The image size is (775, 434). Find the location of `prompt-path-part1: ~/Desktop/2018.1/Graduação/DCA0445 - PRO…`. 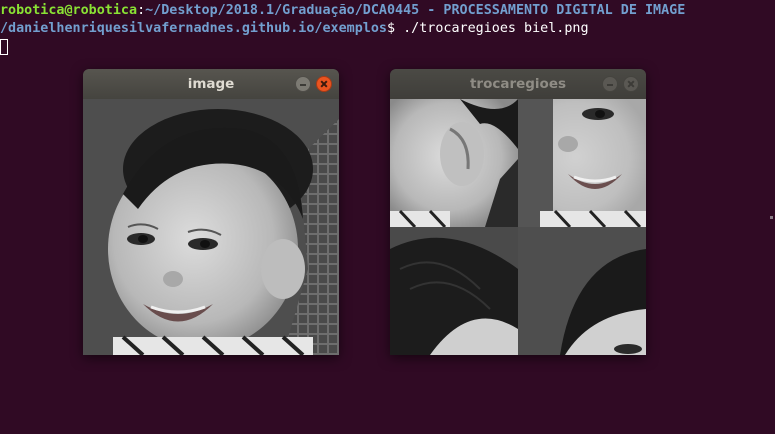

prompt-path-part1: ~/Desktop/2018.1/Graduação/DCA0445 - PRO… is located at coordinates (415, 10).